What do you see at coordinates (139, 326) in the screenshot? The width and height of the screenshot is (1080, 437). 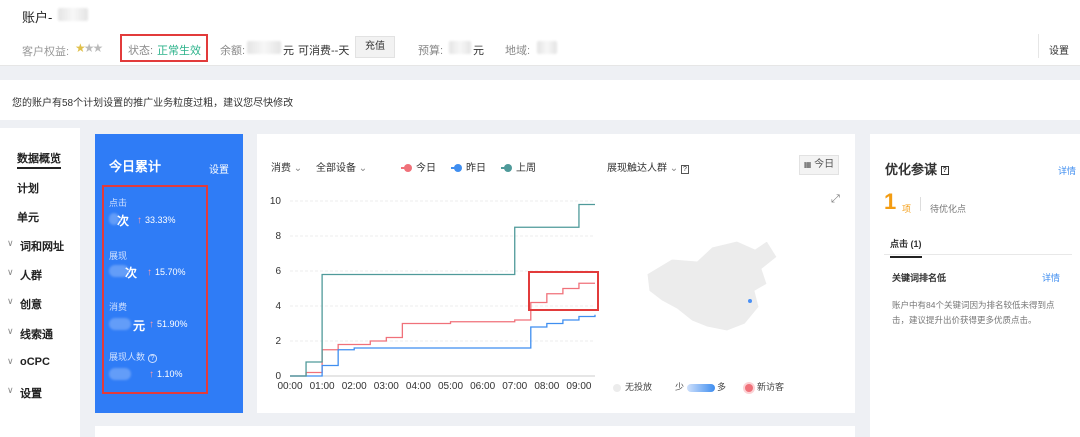 I see `metric-cost-unit: 元` at bounding box center [139, 326].